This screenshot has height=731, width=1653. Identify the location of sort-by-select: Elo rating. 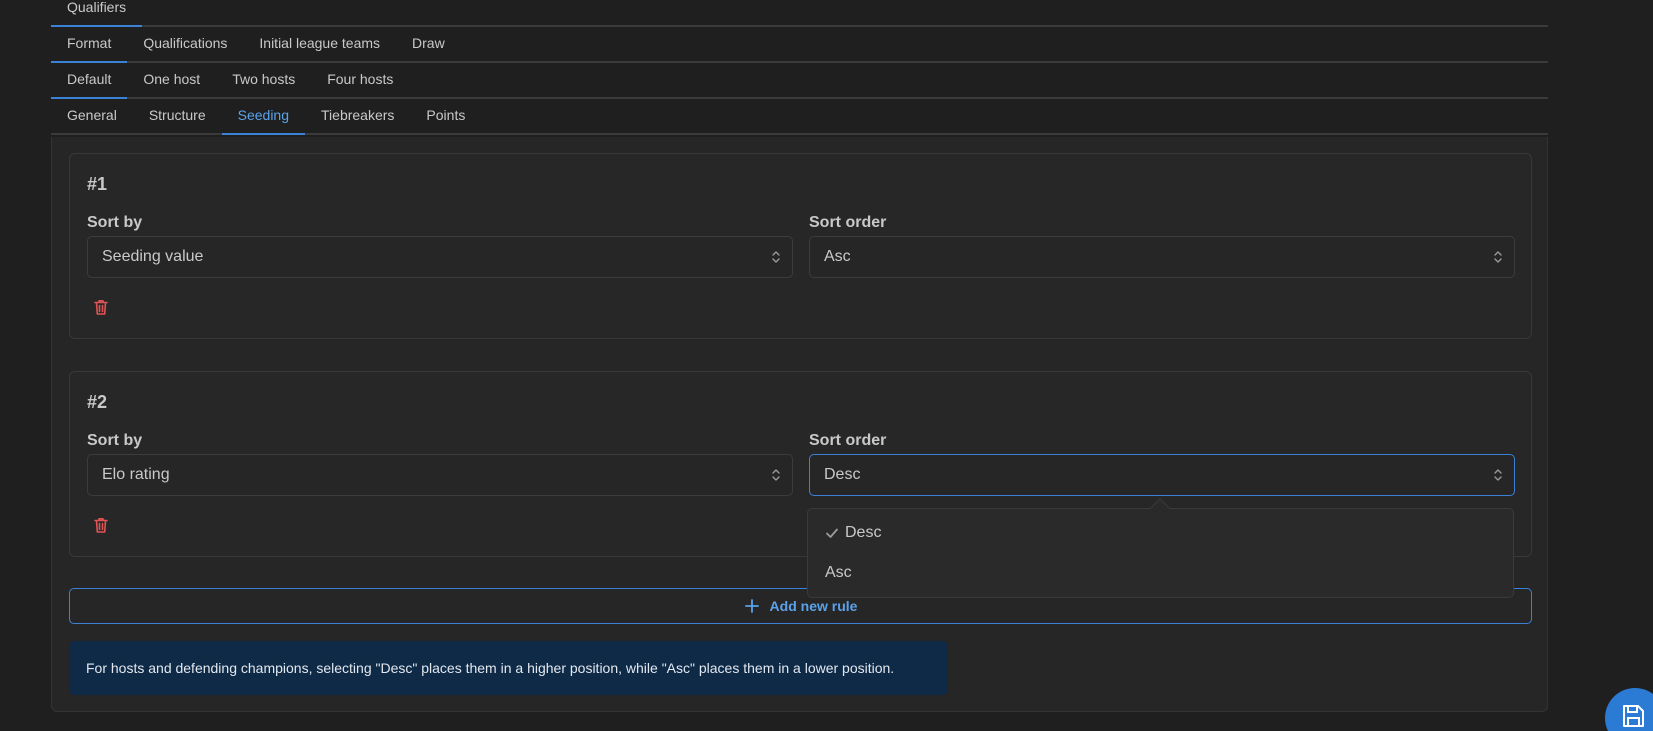
(440, 475).